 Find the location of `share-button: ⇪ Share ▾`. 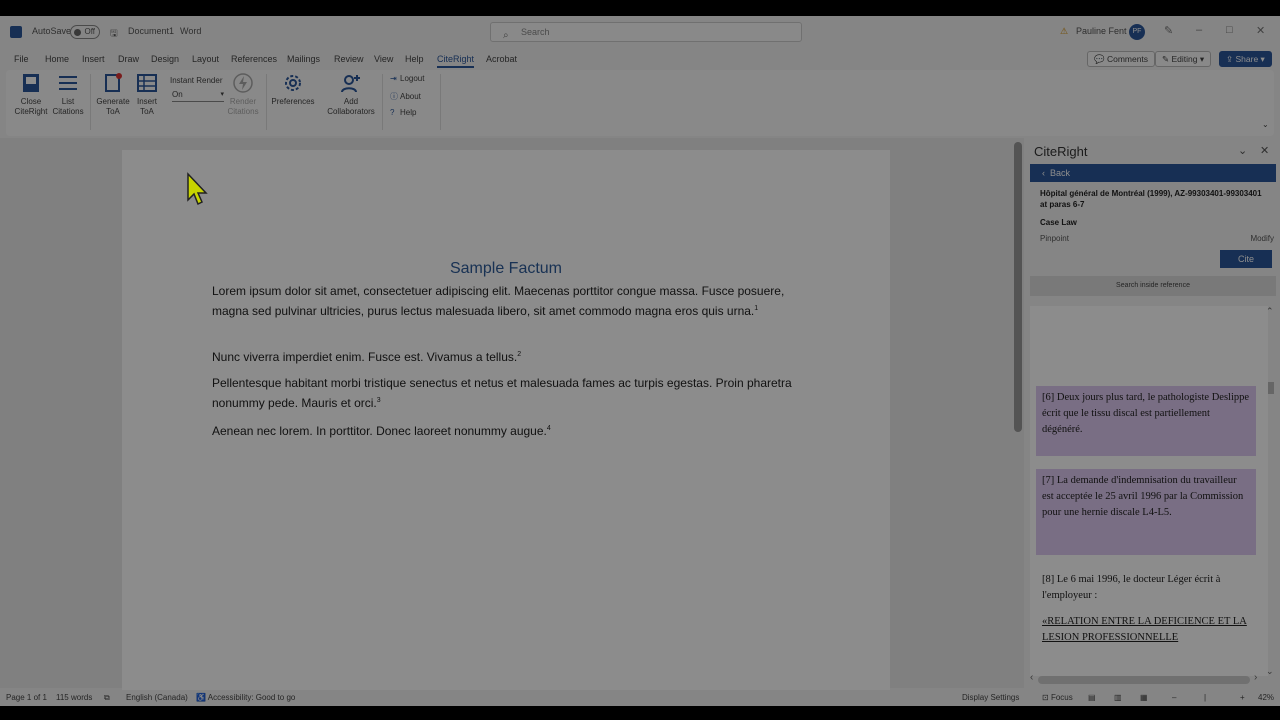

share-button: ⇪ Share ▾ is located at coordinates (1245, 59).